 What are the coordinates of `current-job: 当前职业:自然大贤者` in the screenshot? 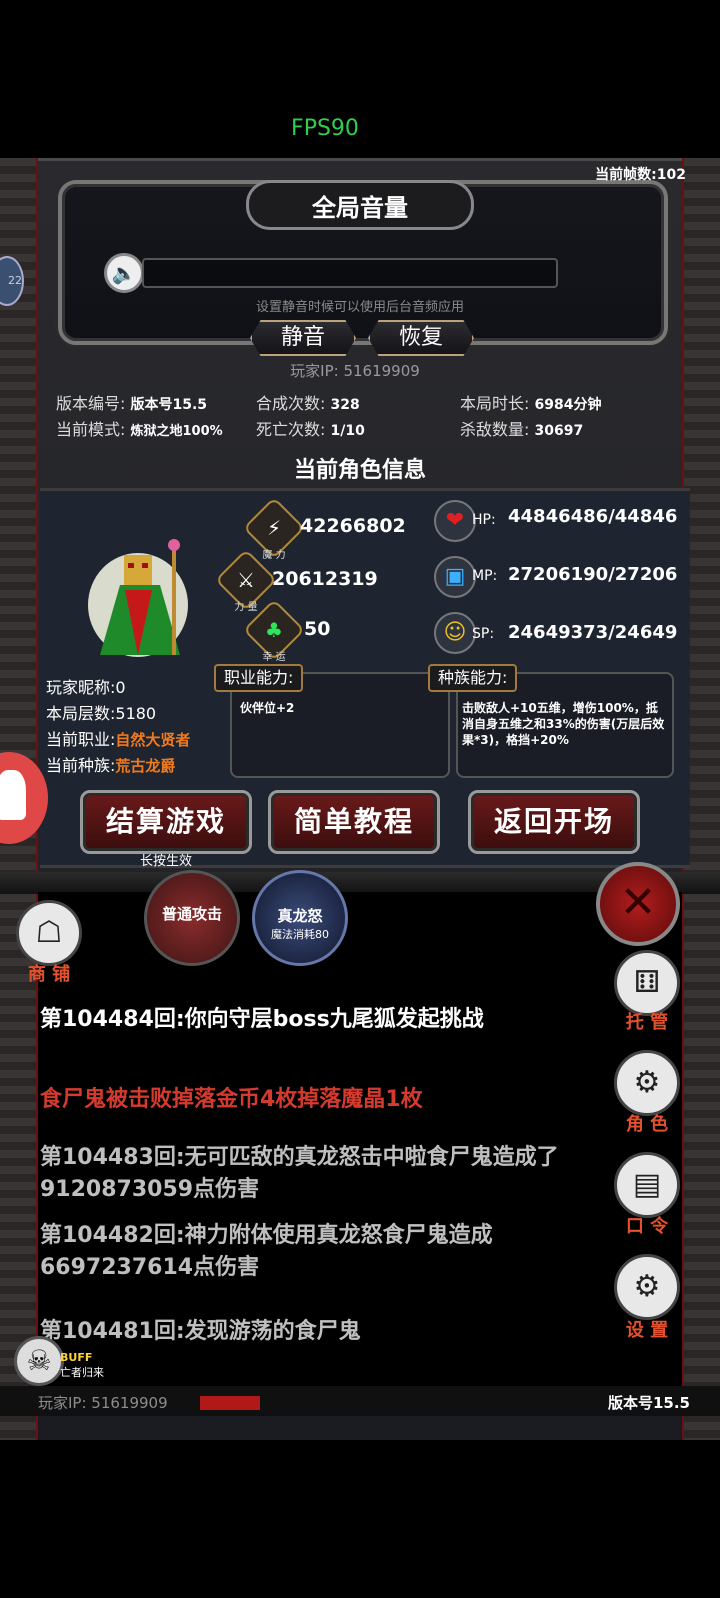 It's located at (118, 739).